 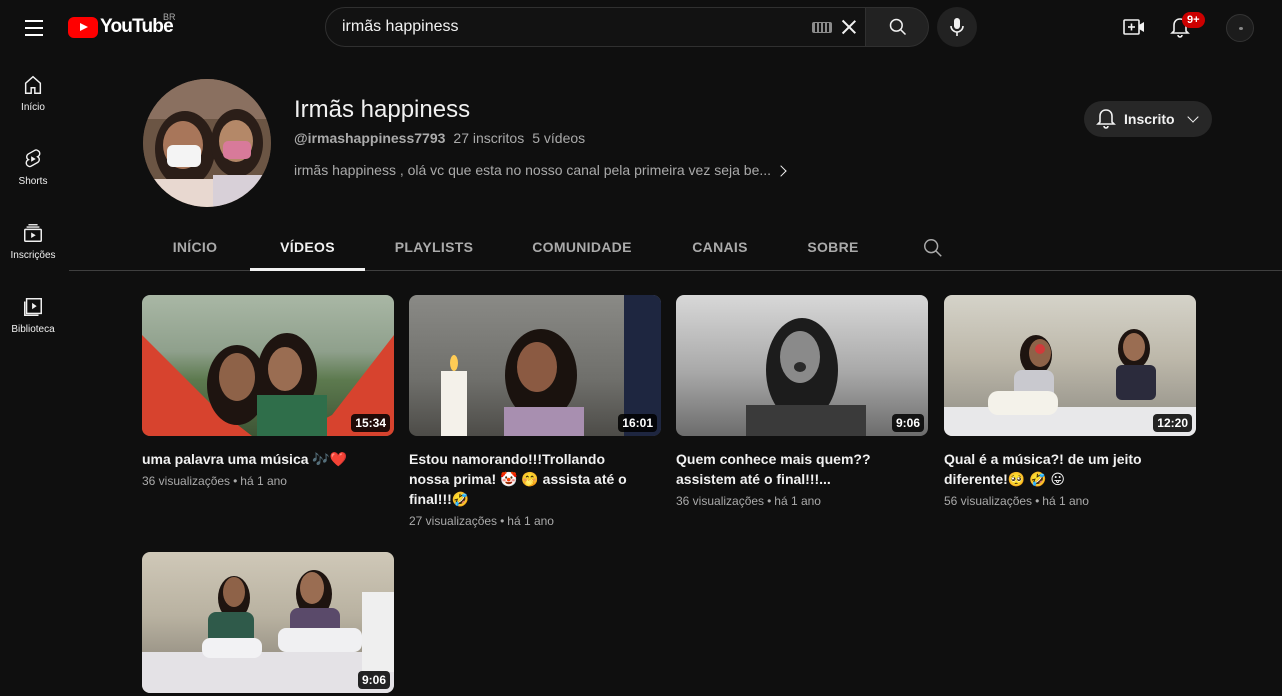 I want to click on video-duration: 15:34, so click(x=370, y=423).